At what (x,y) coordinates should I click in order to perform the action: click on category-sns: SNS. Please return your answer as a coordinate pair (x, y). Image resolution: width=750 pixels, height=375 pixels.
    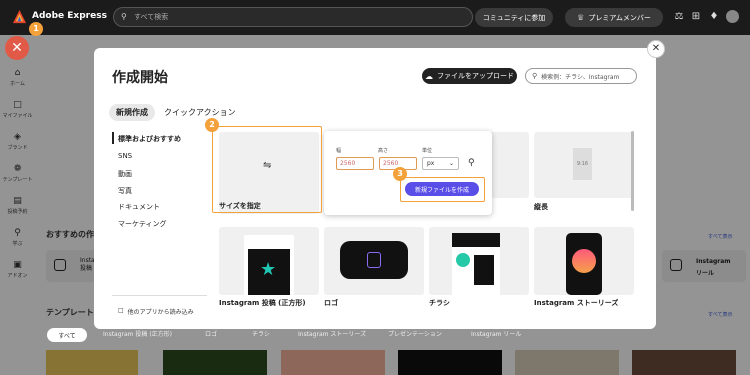
    Looking at the image, I should click on (125, 156).